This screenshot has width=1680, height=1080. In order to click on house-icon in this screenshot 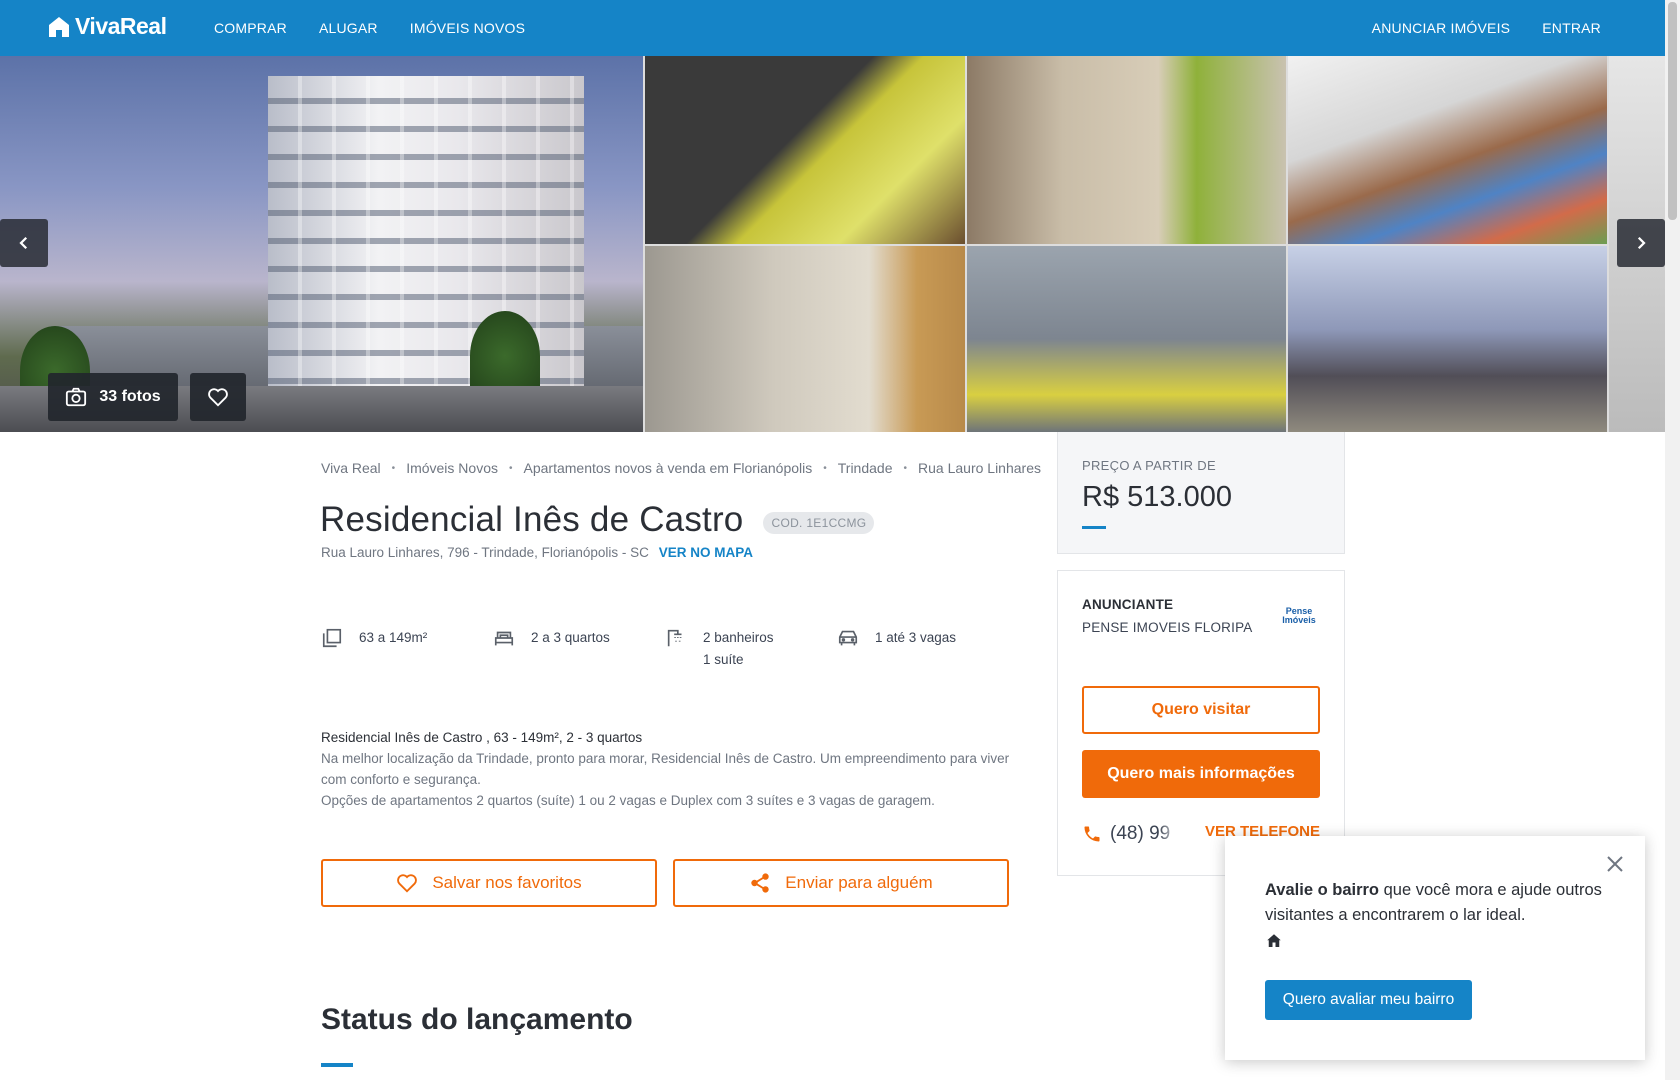, I will do `click(1274, 940)`.